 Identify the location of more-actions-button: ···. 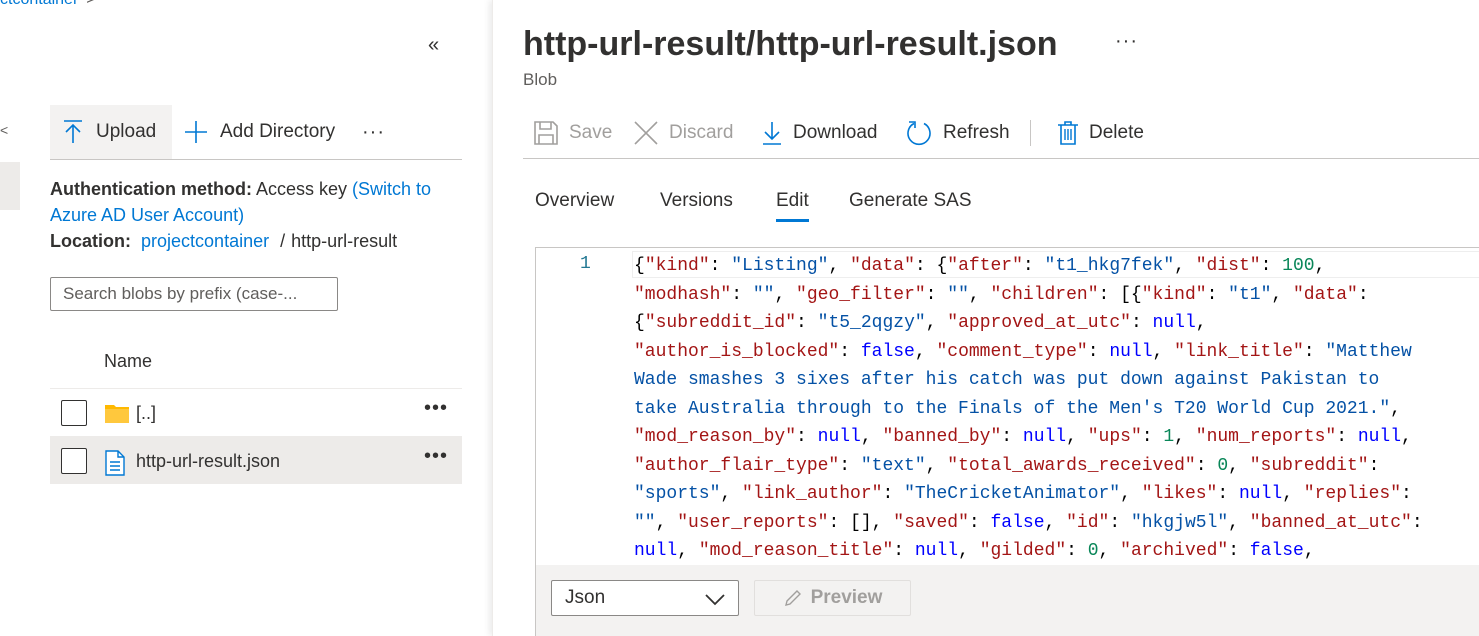
(373, 132).